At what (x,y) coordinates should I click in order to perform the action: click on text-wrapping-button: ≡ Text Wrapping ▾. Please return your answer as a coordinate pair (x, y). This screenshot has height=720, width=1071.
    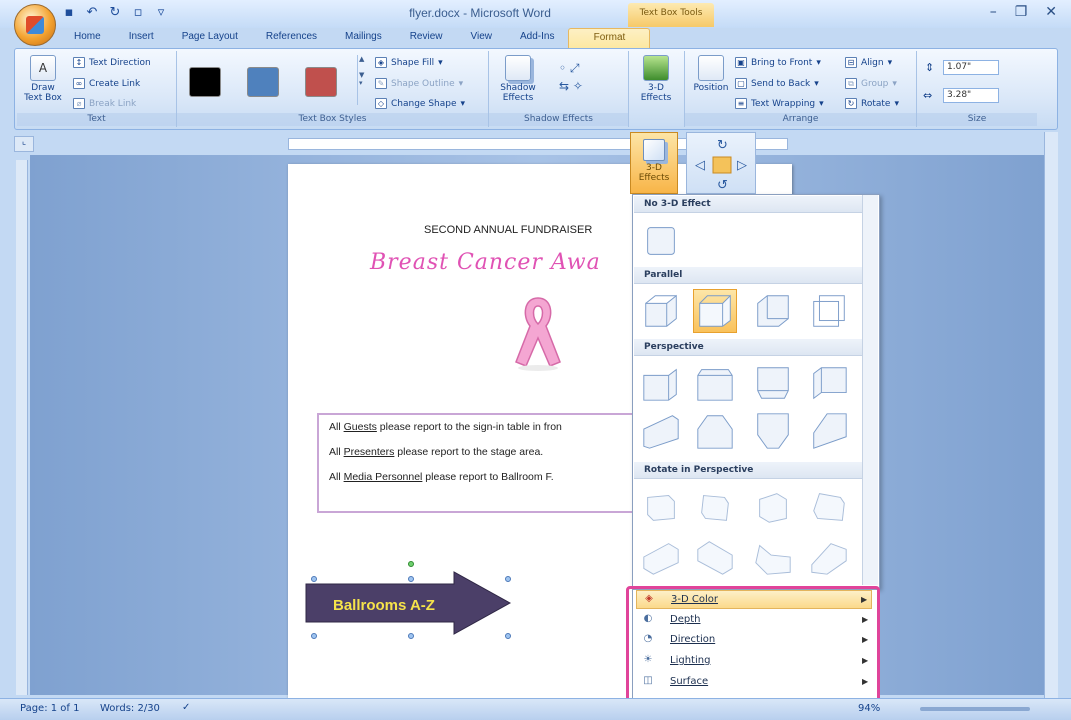
    Looking at the image, I should click on (779, 103).